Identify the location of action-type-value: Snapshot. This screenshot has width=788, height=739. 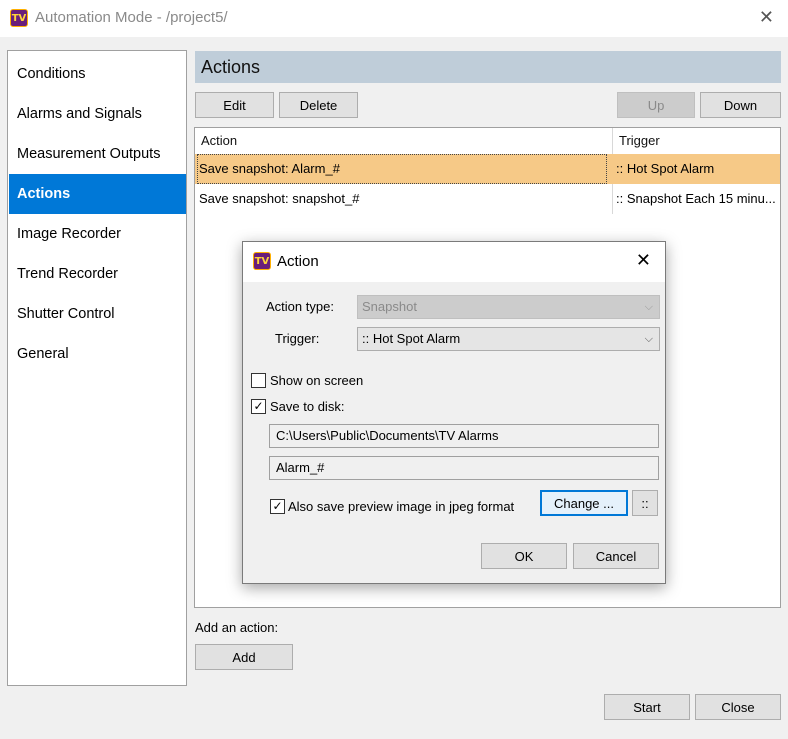
(389, 306).